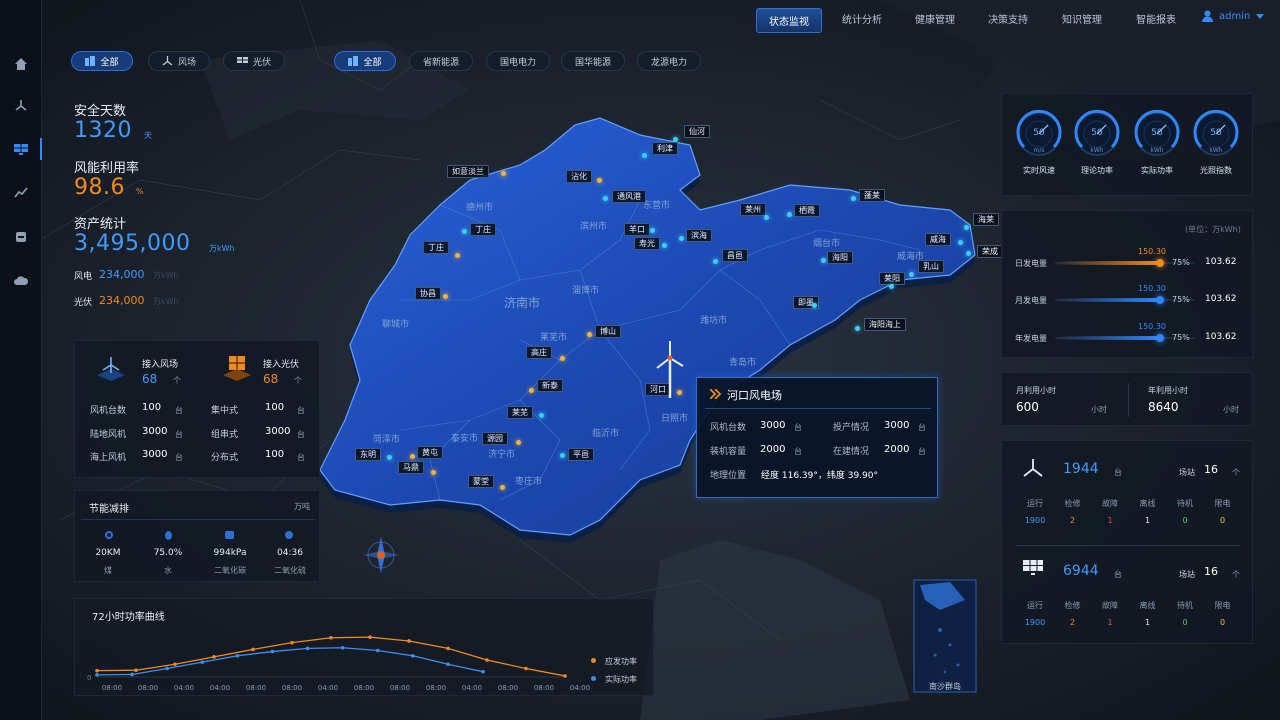 The height and width of the screenshot is (720, 1280). What do you see at coordinates (986, 219) in the screenshot?
I see `station-label: 海莱` at bounding box center [986, 219].